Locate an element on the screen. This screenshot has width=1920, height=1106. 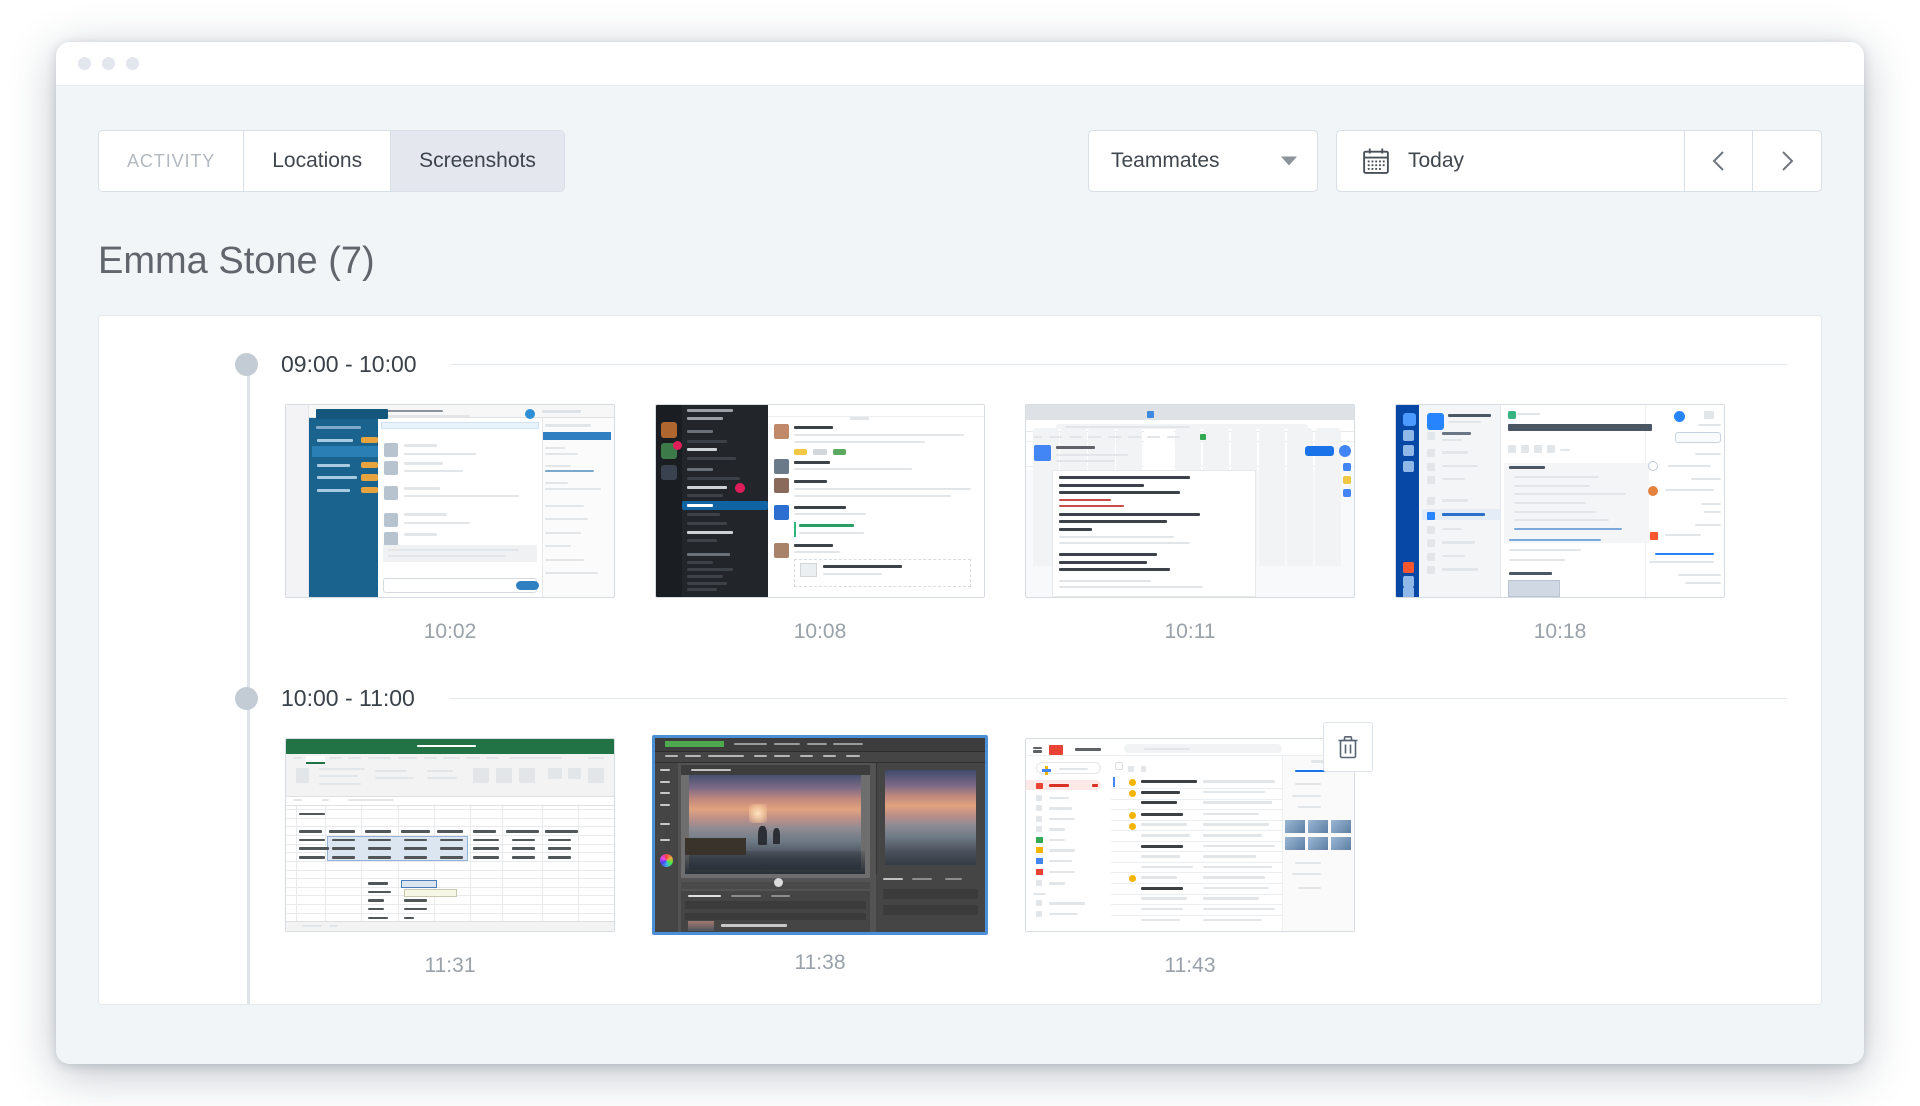
window-dot-maximize-icon is located at coordinates (132, 63).